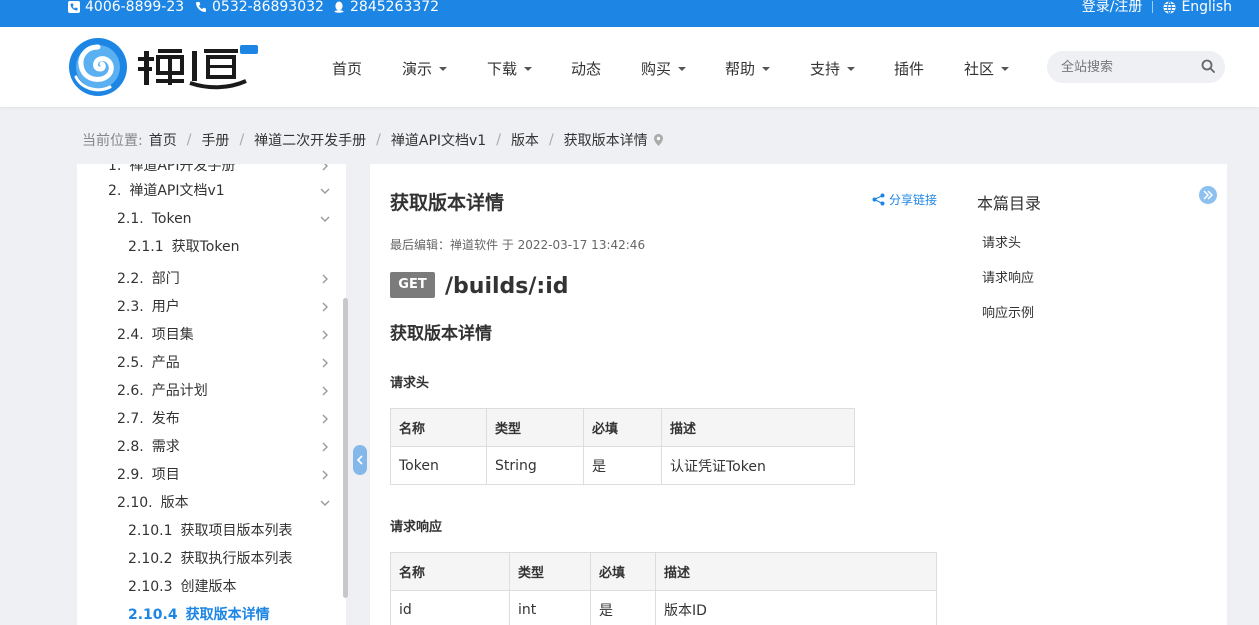 This screenshot has height=625, width=1259. Describe the element at coordinates (507, 286) in the screenshot. I see `api-endpoint-path: /builds/:id` at that location.